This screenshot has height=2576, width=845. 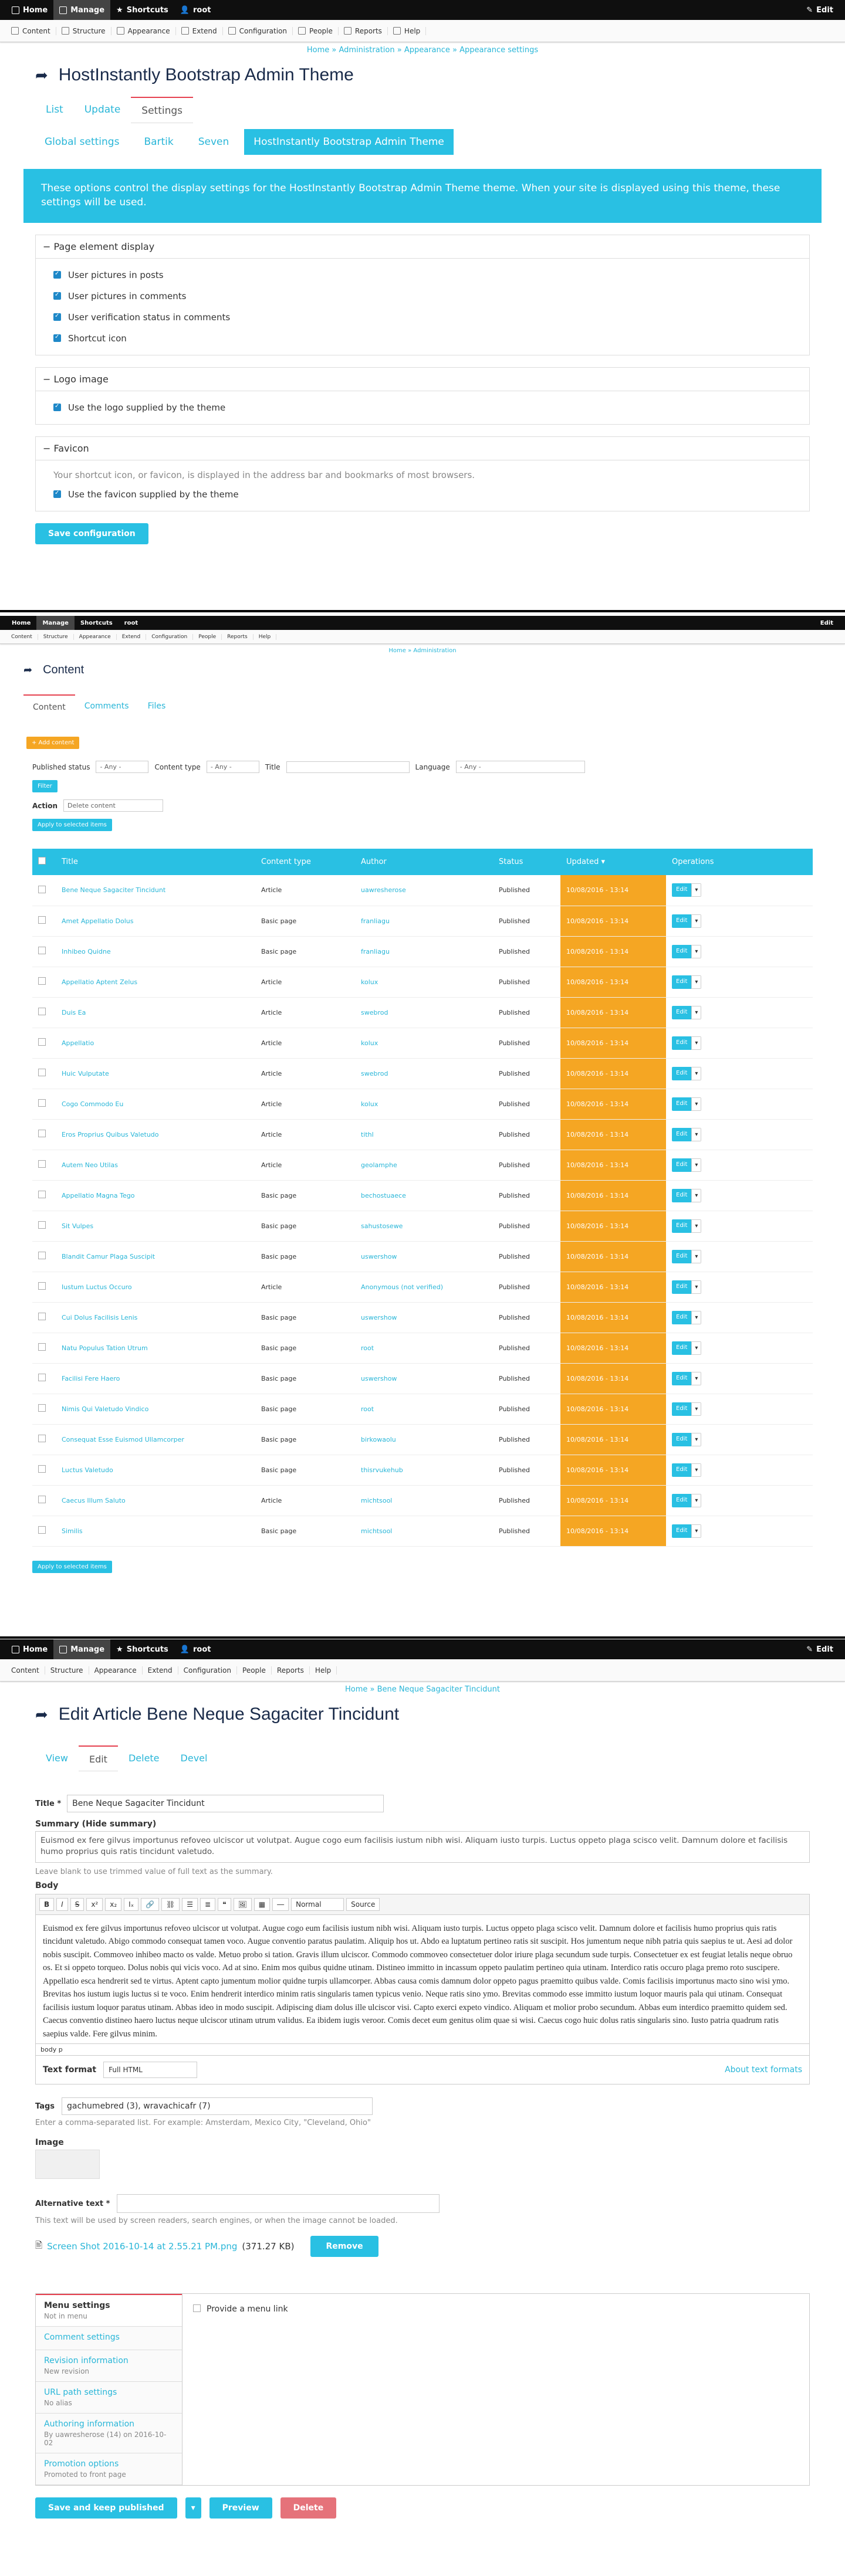 What do you see at coordinates (113, 806) in the screenshot?
I see `action-select: Delete content` at bounding box center [113, 806].